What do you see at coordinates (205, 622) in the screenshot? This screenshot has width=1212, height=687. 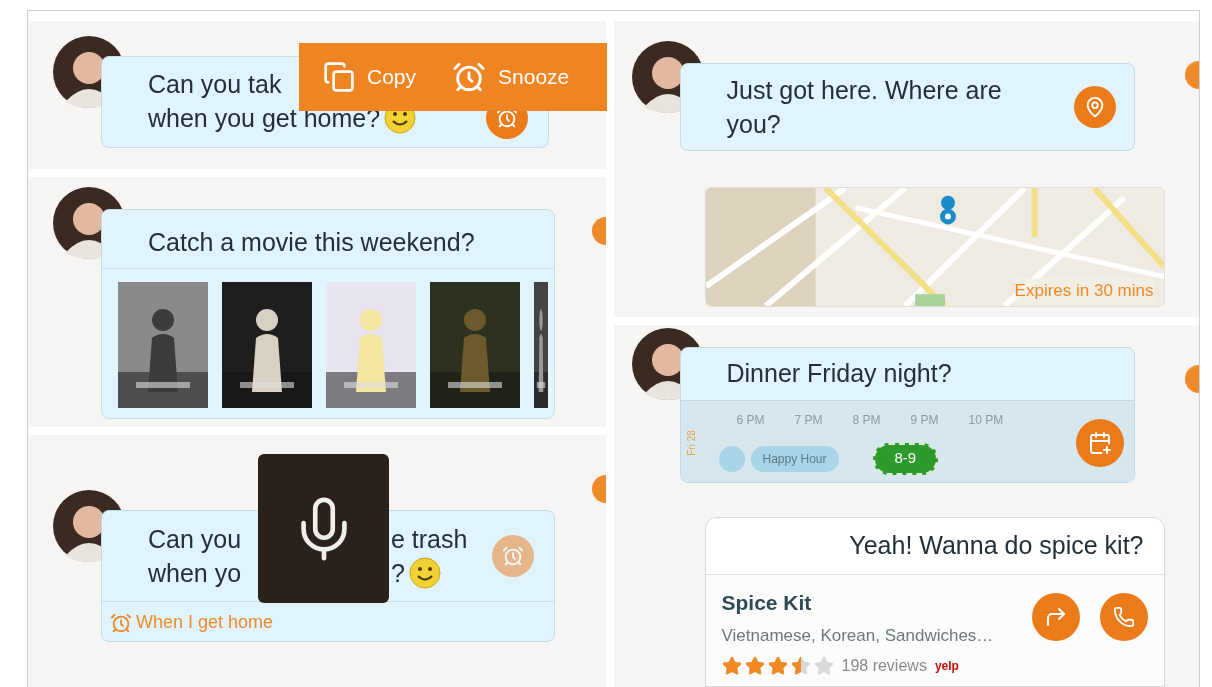 I see `reminder-label: When I get home` at bounding box center [205, 622].